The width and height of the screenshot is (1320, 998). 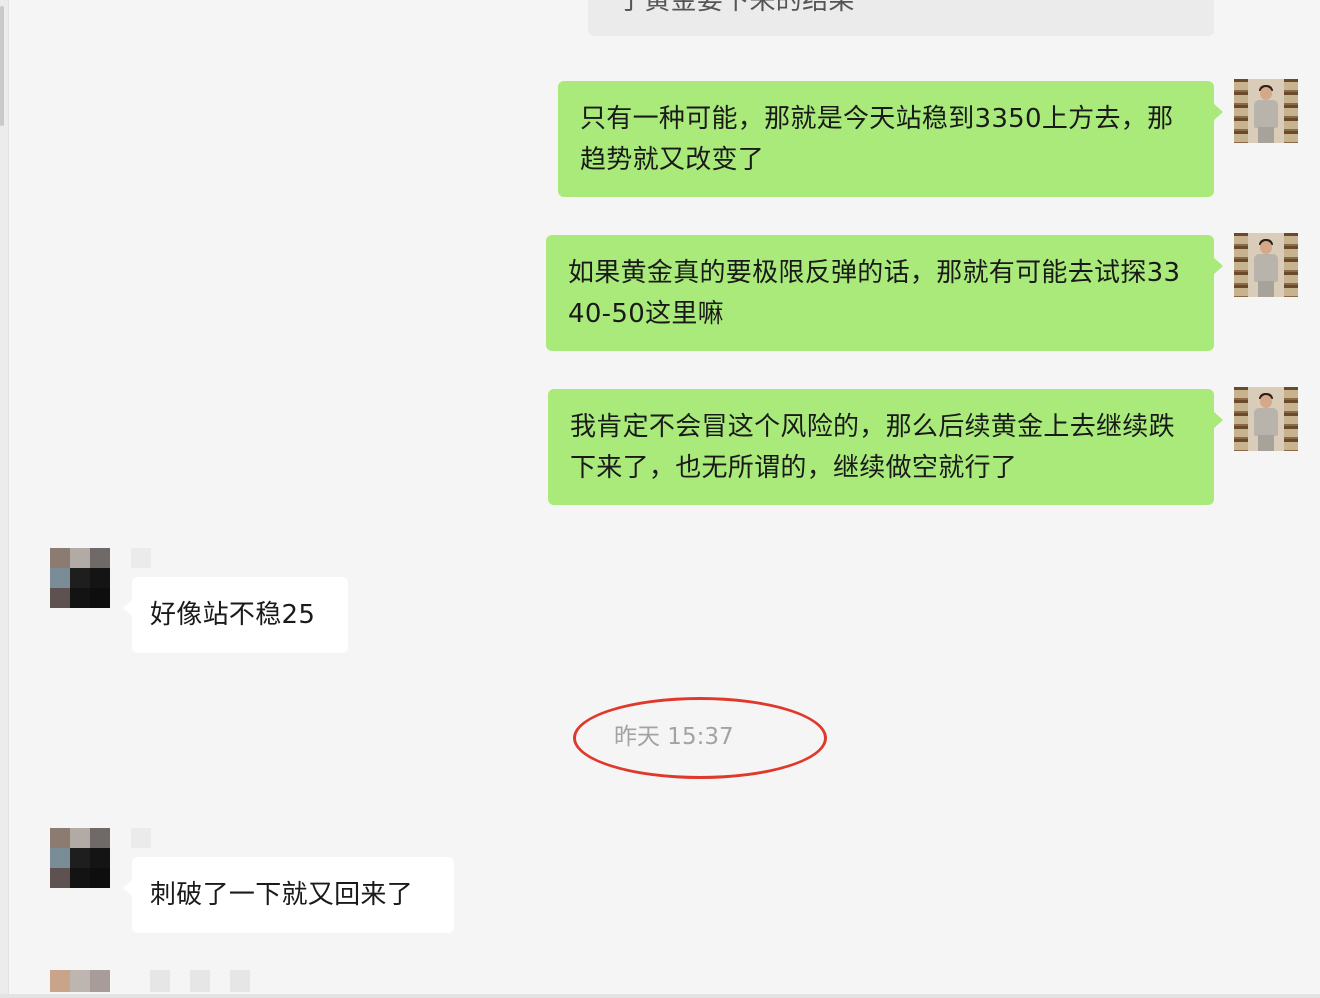 I want to click on message-text: 我肯定不会冒这个风险的，那么后续黄金上去继续跌下来了，也无所谓的，继续做空就行了, so click(x=872, y=447).